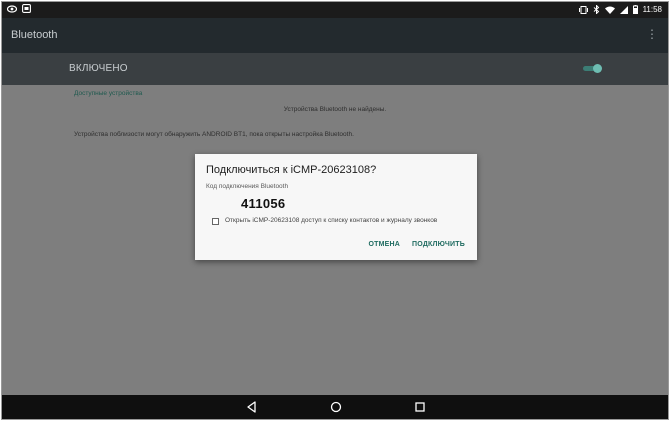 Image resolution: width=670 pixels, height=421 pixels. What do you see at coordinates (252, 407) in the screenshot?
I see `back-icon` at bounding box center [252, 407].